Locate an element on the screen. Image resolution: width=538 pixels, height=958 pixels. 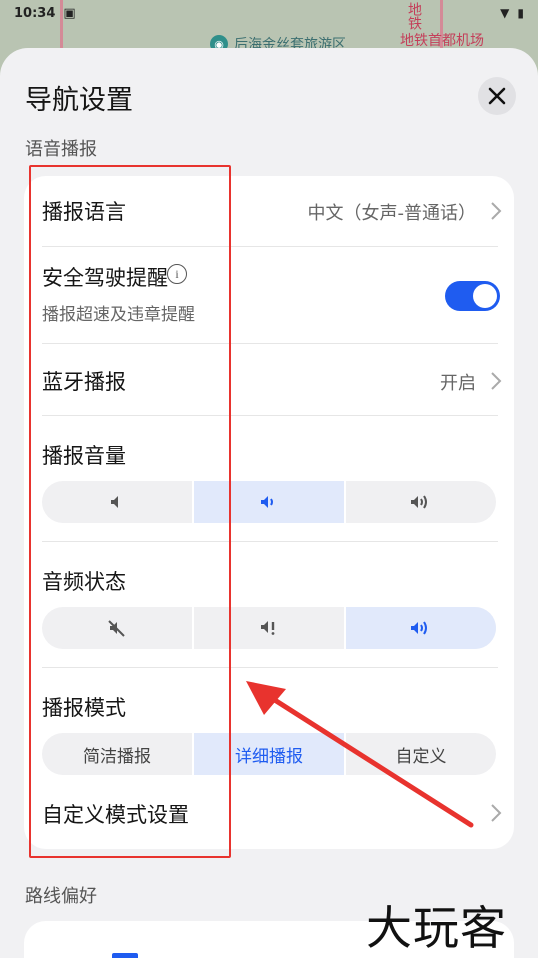
safety-toggle is located at coordinates (472, 296).